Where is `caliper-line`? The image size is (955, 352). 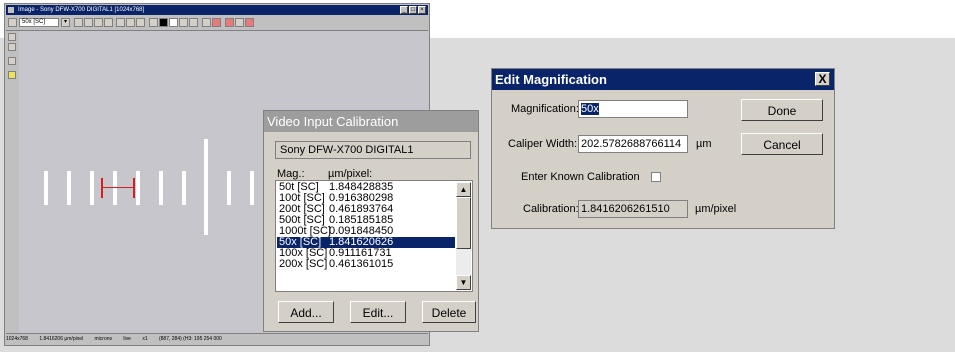
caliper-line is located at coordinates (118, 187).